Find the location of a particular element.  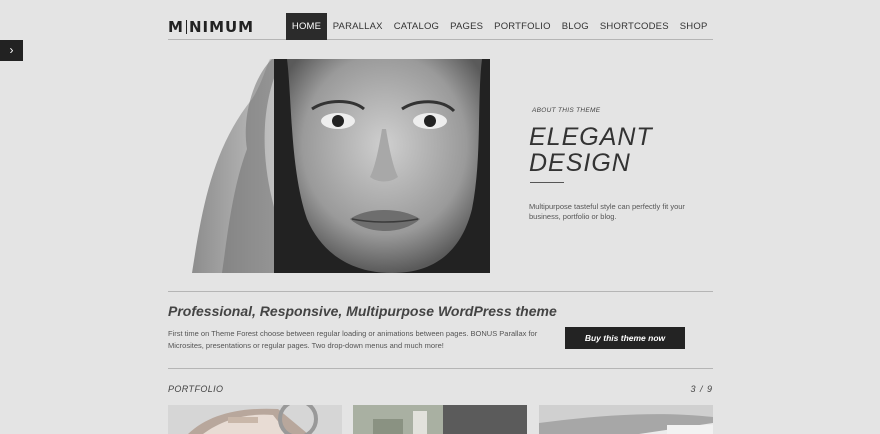

hero-title: ELEGANT DESIGN is located at coordinates (591, 150).